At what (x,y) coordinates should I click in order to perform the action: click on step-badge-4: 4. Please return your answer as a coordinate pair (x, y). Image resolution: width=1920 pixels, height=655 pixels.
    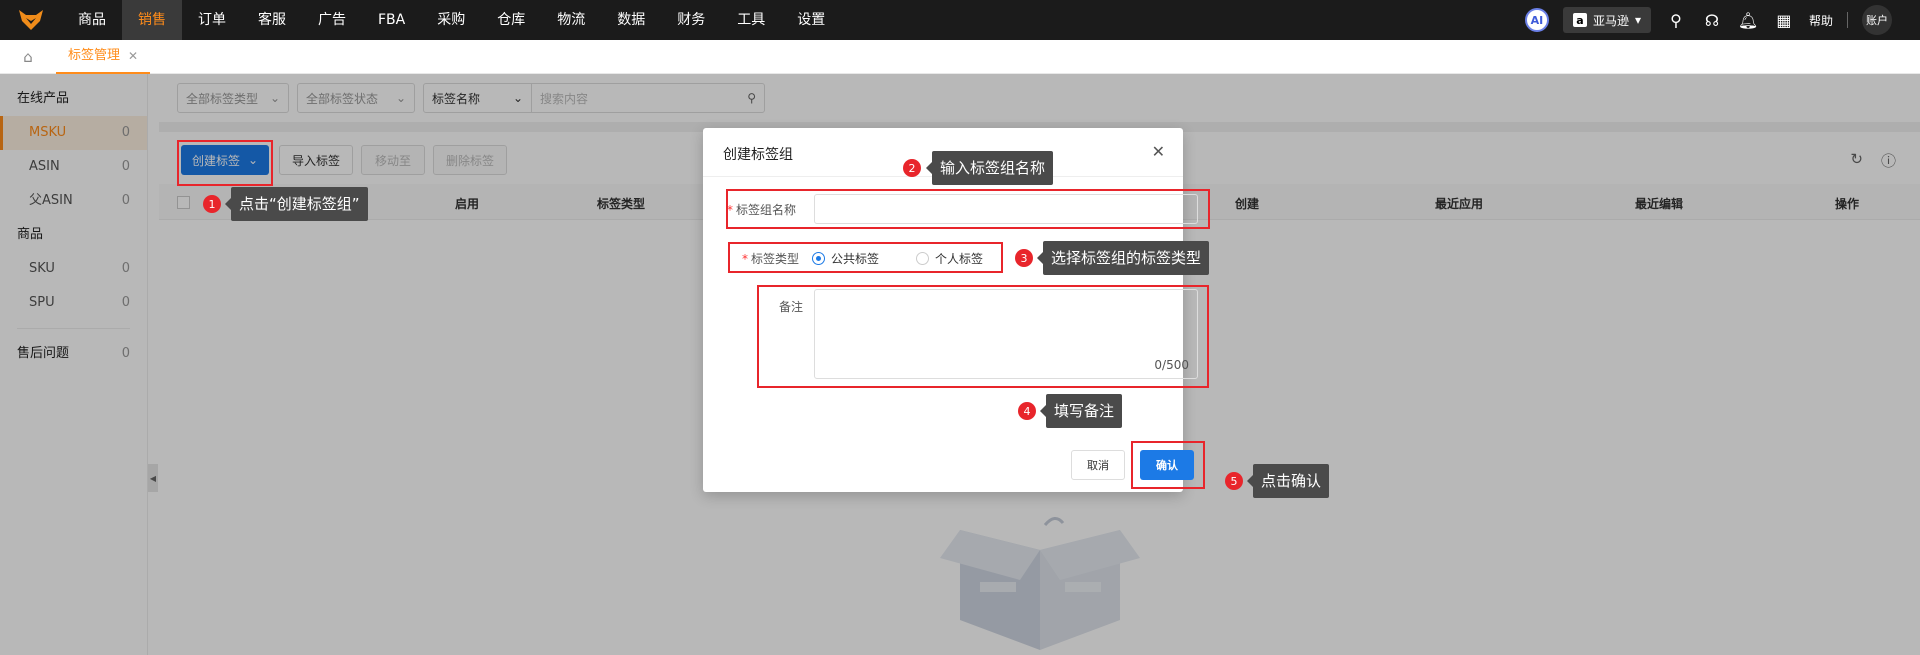
    Looking at the image, I should click on (1027, 411).